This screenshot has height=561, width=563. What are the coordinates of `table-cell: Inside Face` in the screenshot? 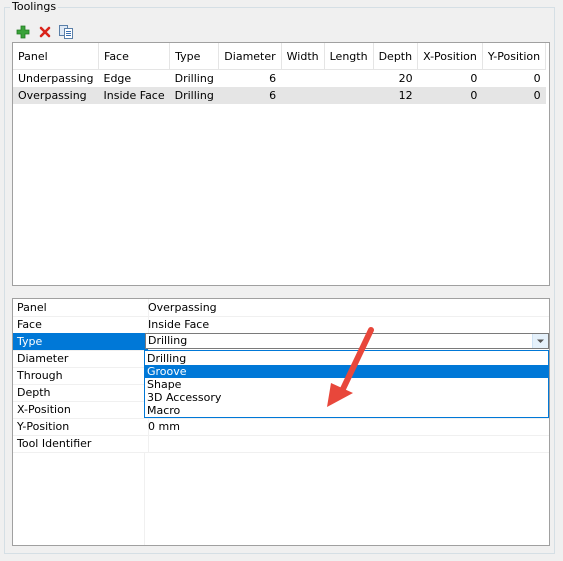 It's located at (134, 95).